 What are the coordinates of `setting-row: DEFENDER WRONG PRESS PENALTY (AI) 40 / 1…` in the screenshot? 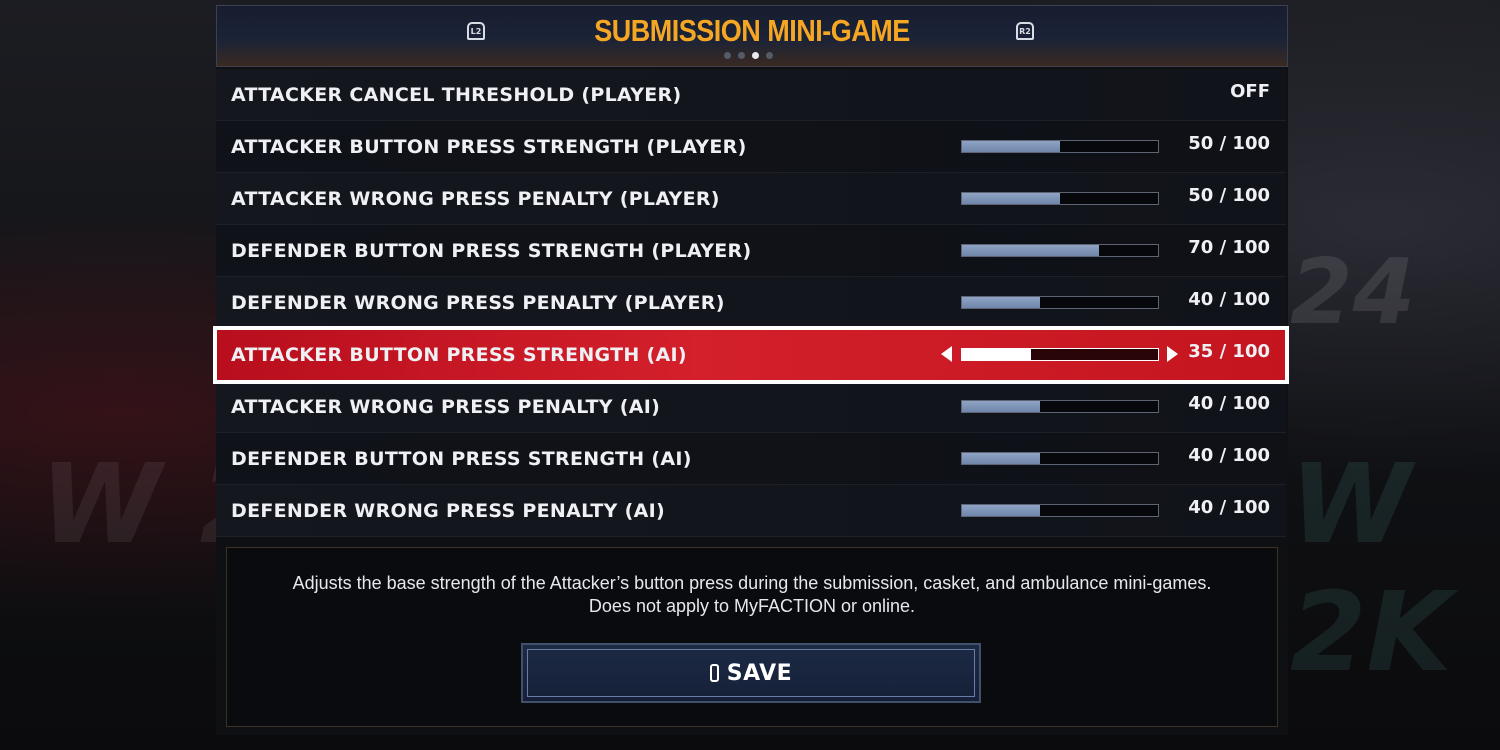 It's located at (751, 511).